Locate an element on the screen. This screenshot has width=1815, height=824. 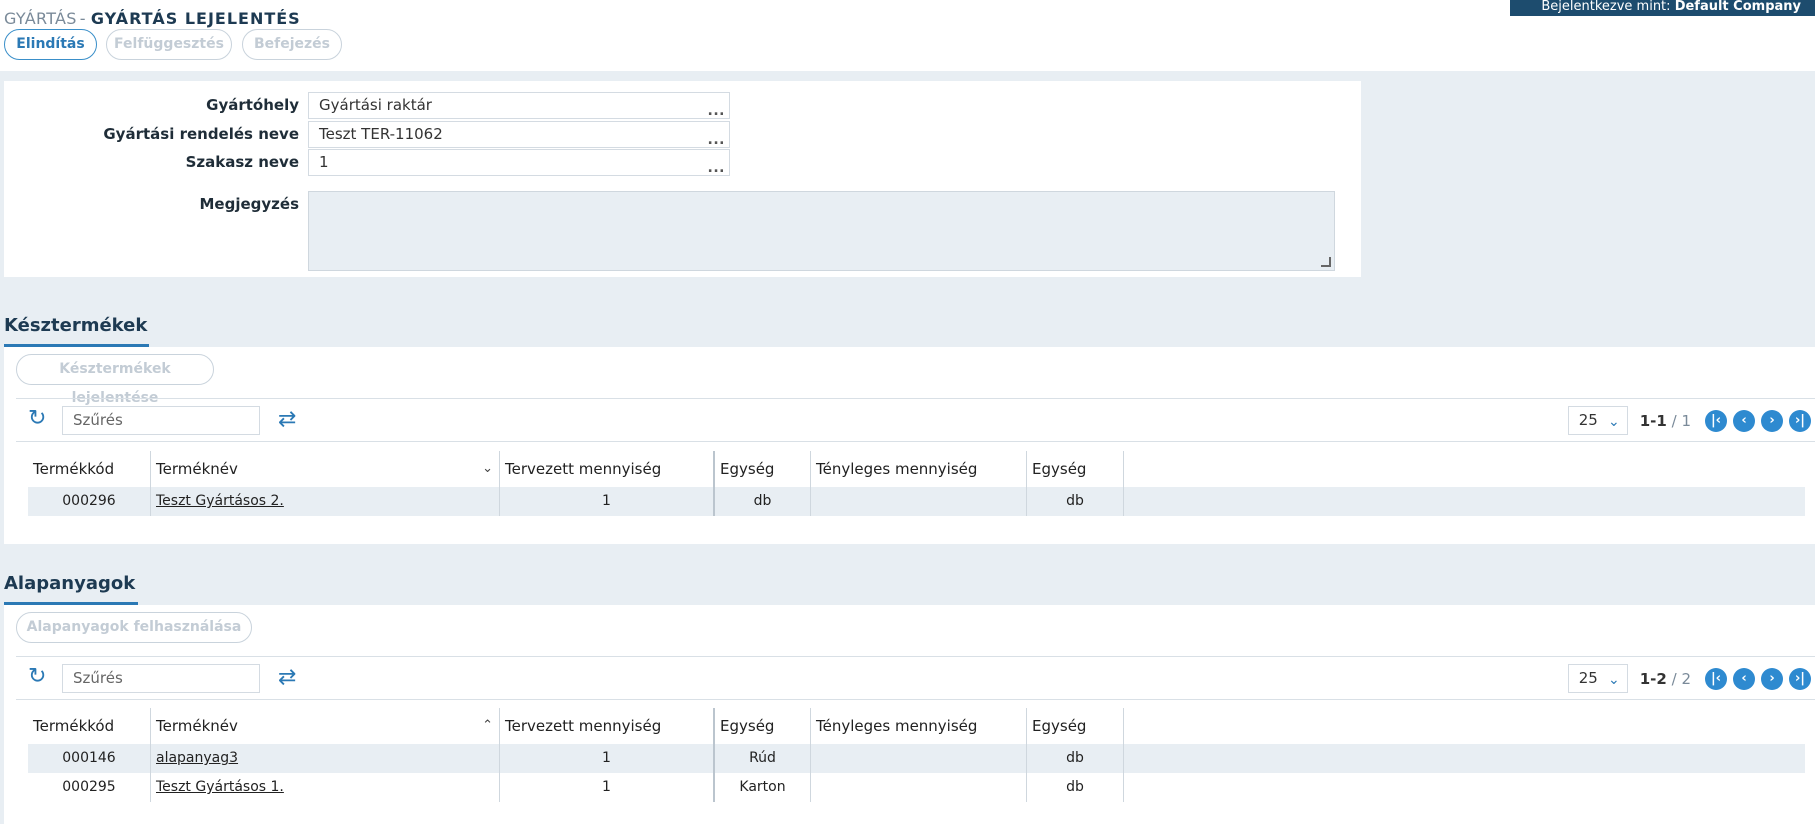
finished-filter-input: Szűrés is located at coordinates (161, 420).